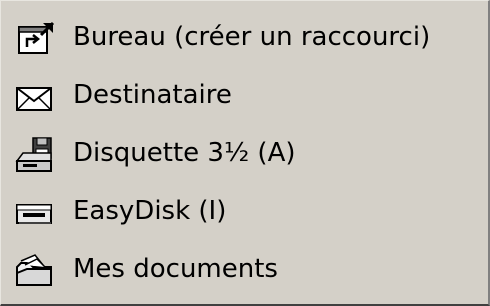 This screenshot has height=306, width=490. Describe the element at coordinates (152, 95) in the screenshot. I see `menu-item-label: Destinataire` at that location.